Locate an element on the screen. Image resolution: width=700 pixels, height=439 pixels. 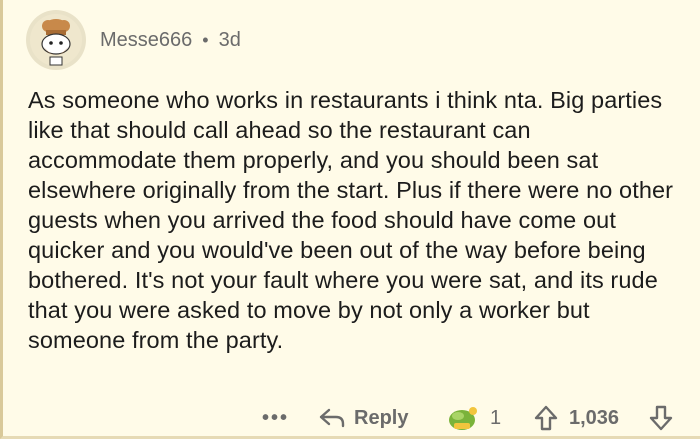
username: Messe666 is located at coordinates (146, 40).